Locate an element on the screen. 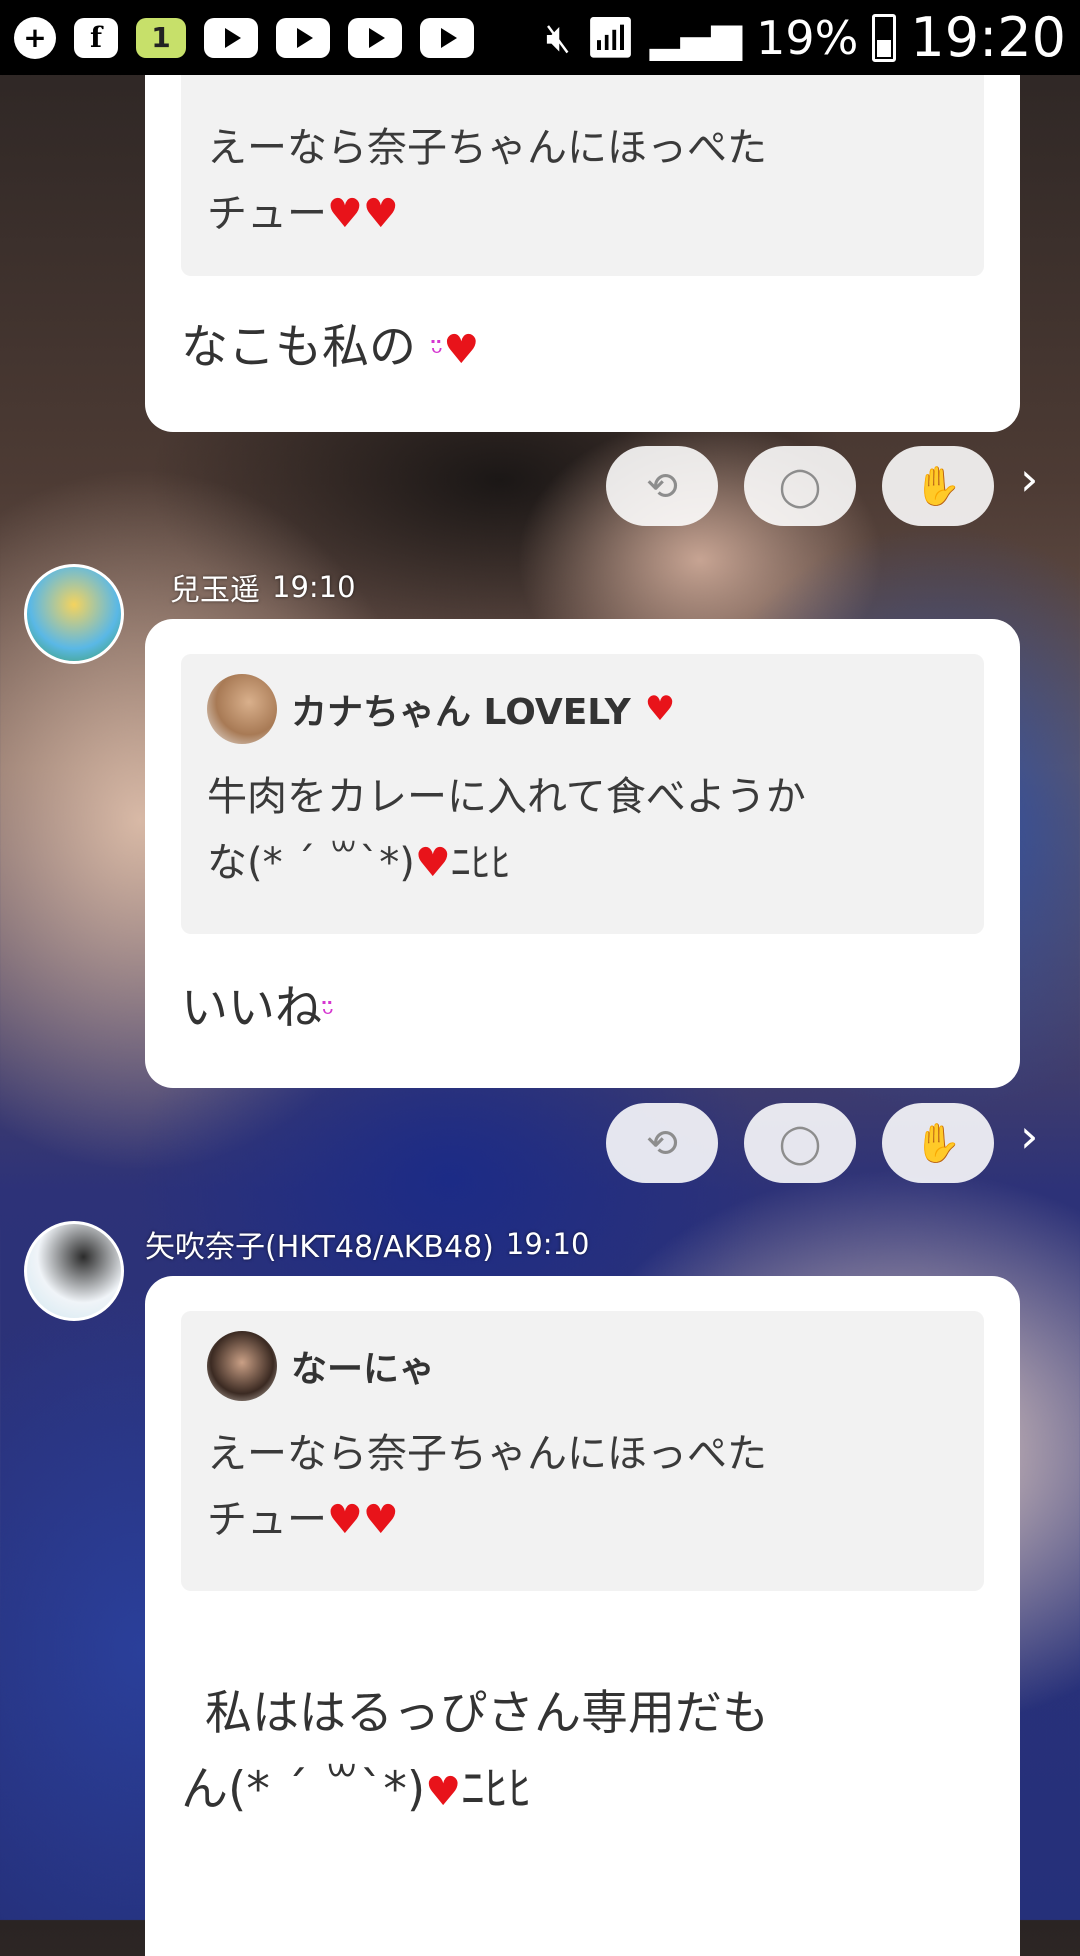  battery-percent: 19% is located at coordinates (807, 37).